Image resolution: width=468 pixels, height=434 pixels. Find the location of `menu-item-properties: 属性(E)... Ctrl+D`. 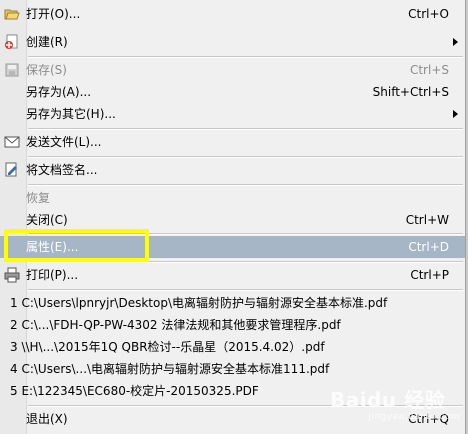

menu-item-properties: 属性(E)... Ctrl+D is located at coordinates (232, 247).